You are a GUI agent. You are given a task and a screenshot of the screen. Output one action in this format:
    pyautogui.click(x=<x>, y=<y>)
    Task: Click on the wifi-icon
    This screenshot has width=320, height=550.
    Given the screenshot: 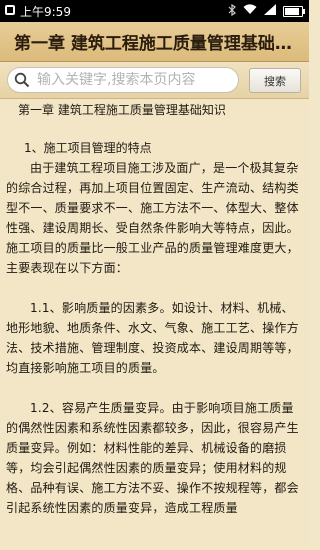 What is the action you would take?
    pyautogui.click(x=250, y=11)
    